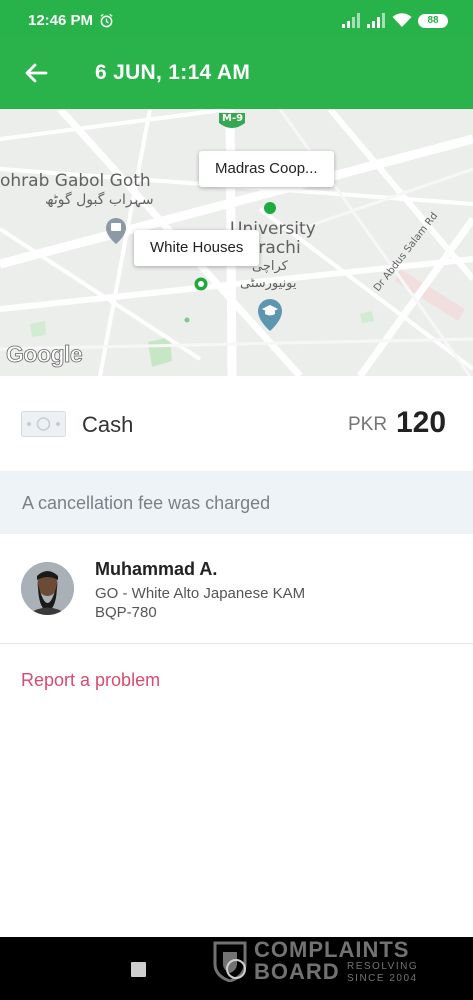 The width and height of the screenshot is (473, 1000). I want to click on driver-name: Muhammad A., so click(156, 569).